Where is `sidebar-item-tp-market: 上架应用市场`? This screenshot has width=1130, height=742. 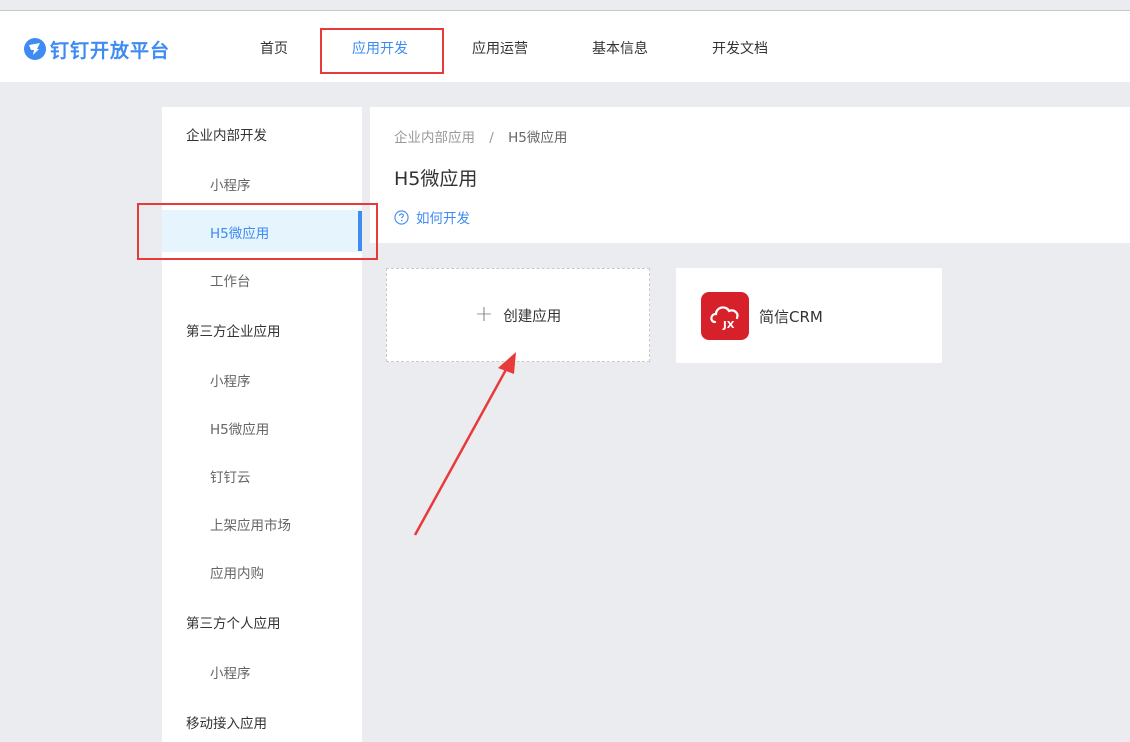 sidebar-item-tp-market: 上架应用市场 is located at coordinates (250, 524).